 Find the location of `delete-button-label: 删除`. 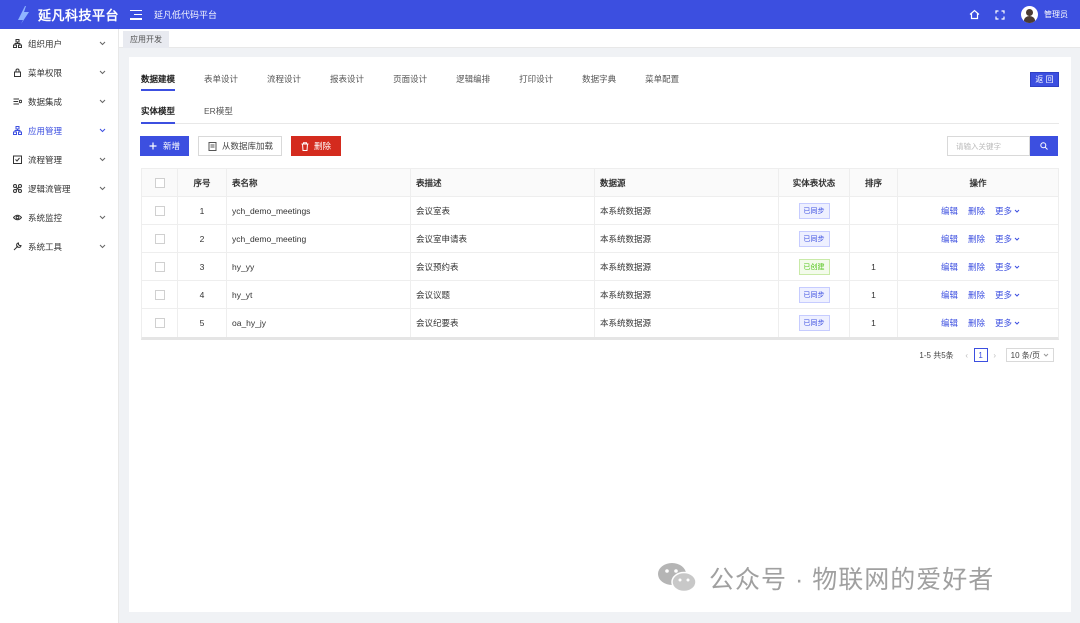

delete-button-label: 删除 is located at coordinates (323, 146).